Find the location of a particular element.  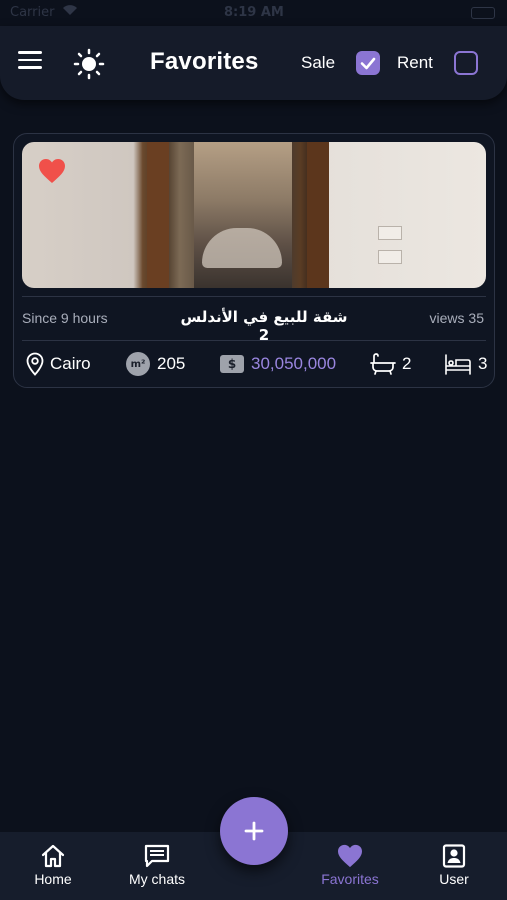

nav-item-favorites: Favorites is located at coordinates (350, 865).